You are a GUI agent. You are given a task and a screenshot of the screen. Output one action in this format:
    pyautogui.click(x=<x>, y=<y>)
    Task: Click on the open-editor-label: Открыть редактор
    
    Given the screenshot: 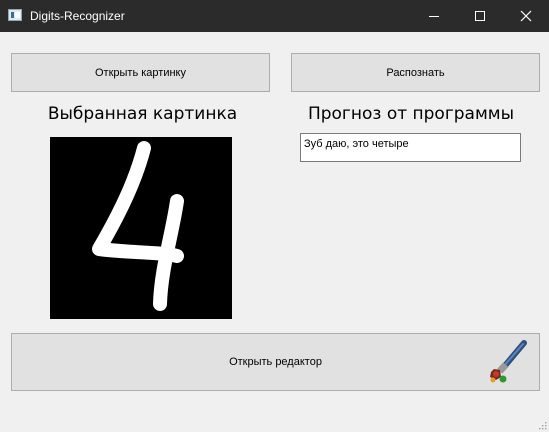 What is the action you would take?
    pyautogui.click(x=275, y=362)
    